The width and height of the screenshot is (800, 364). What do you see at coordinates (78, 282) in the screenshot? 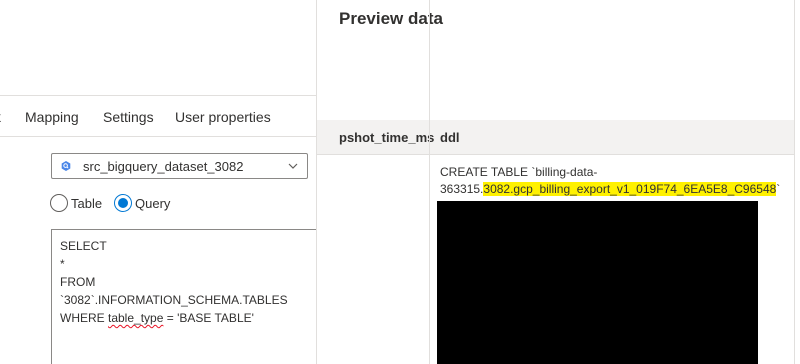
I see `query-line: FROM` at bounding box center [78, 282].